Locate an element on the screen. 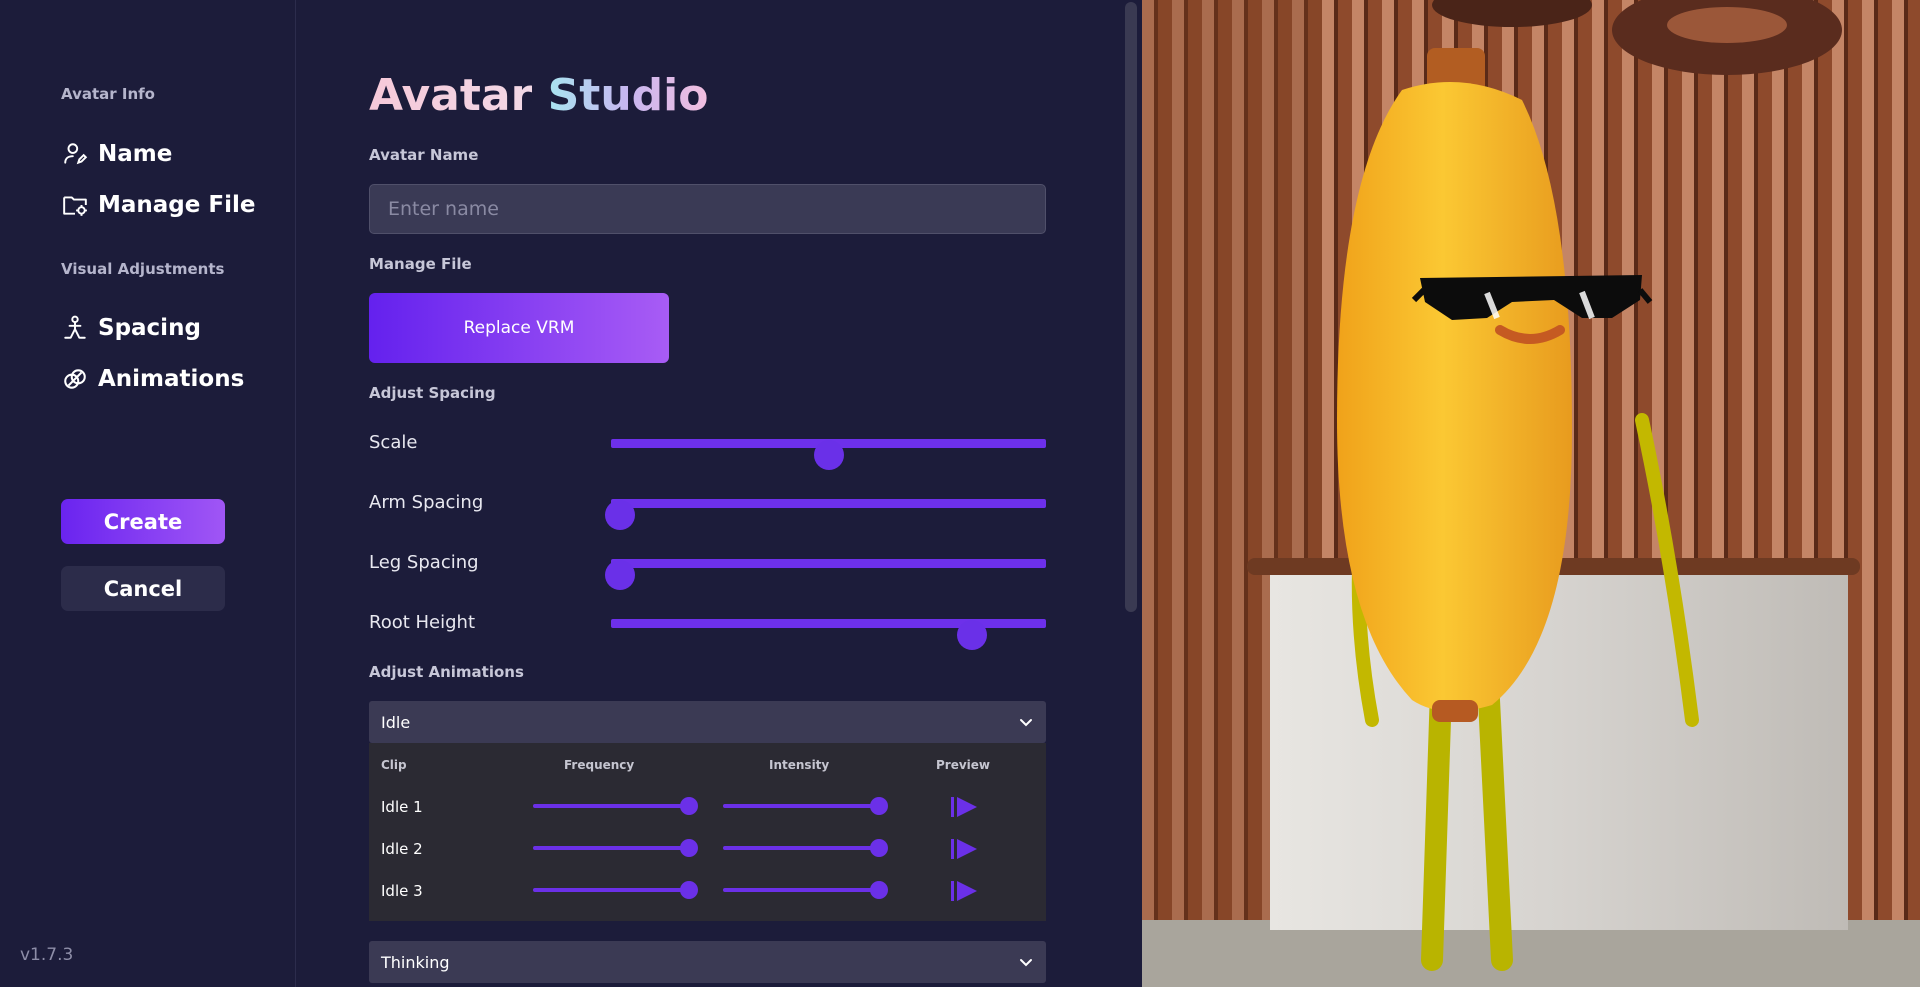 This screenshot has height=987, width=1920. leg-spacing-slider-row: Leg Spacing is located at coordinates (707, 568).